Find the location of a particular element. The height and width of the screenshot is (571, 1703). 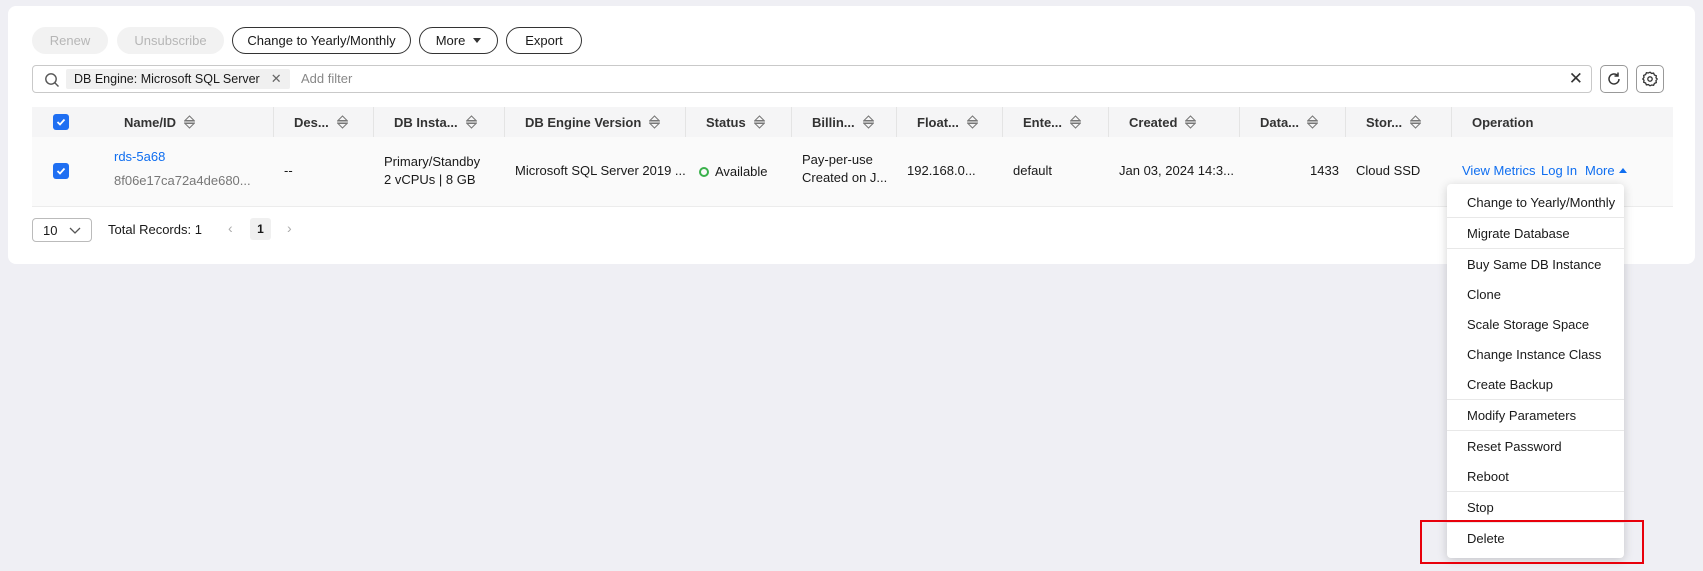

menu-item-stop: Stop is located at coordinates (1535, 507).